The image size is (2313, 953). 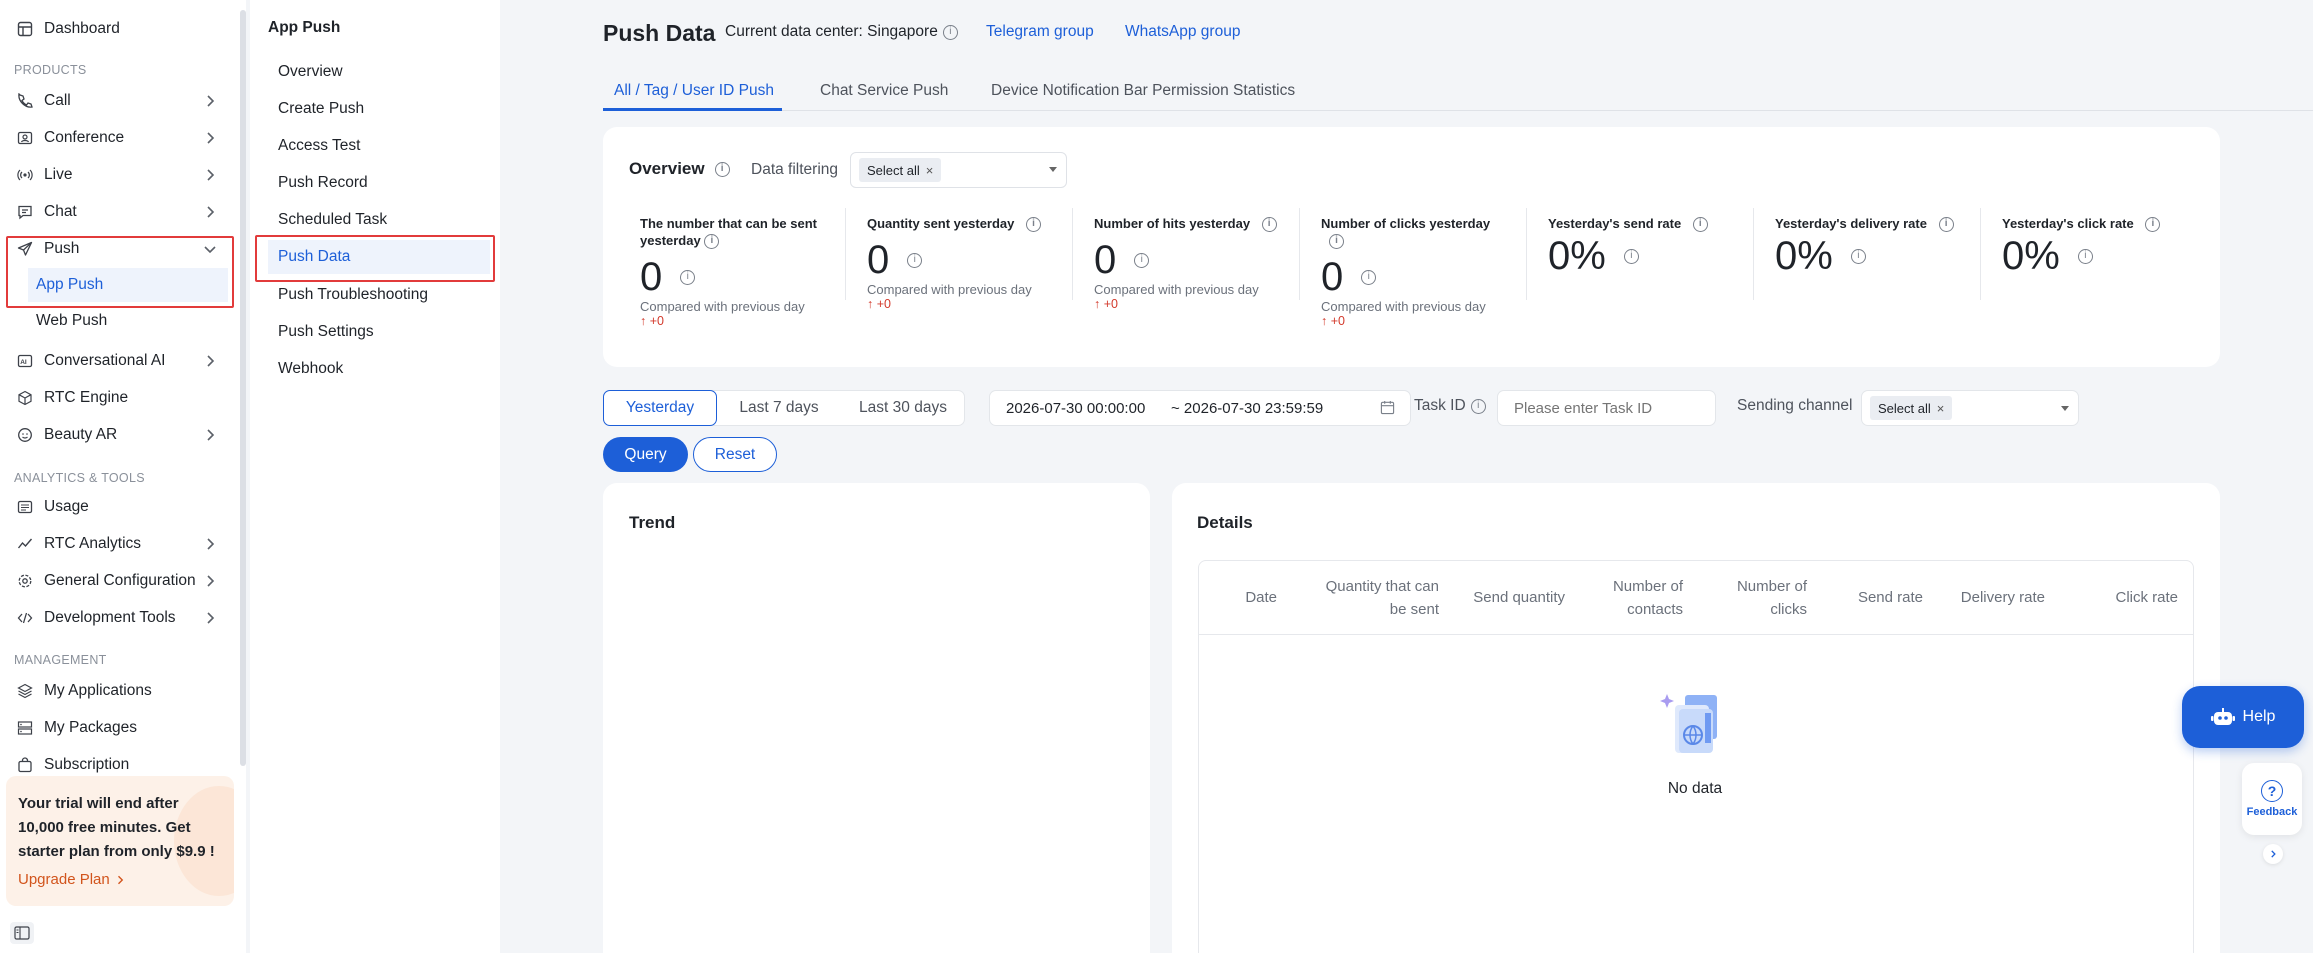 I want to click on whatsapp-group-link: WhatsApp group, so click(x=1182, y=32).